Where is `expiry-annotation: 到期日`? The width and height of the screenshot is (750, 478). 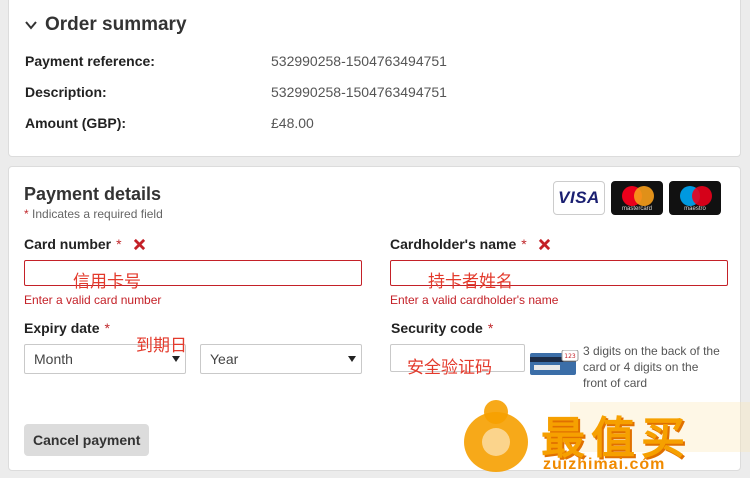
expiry-annotation: 到期日 is located at coordinates (161, 346).